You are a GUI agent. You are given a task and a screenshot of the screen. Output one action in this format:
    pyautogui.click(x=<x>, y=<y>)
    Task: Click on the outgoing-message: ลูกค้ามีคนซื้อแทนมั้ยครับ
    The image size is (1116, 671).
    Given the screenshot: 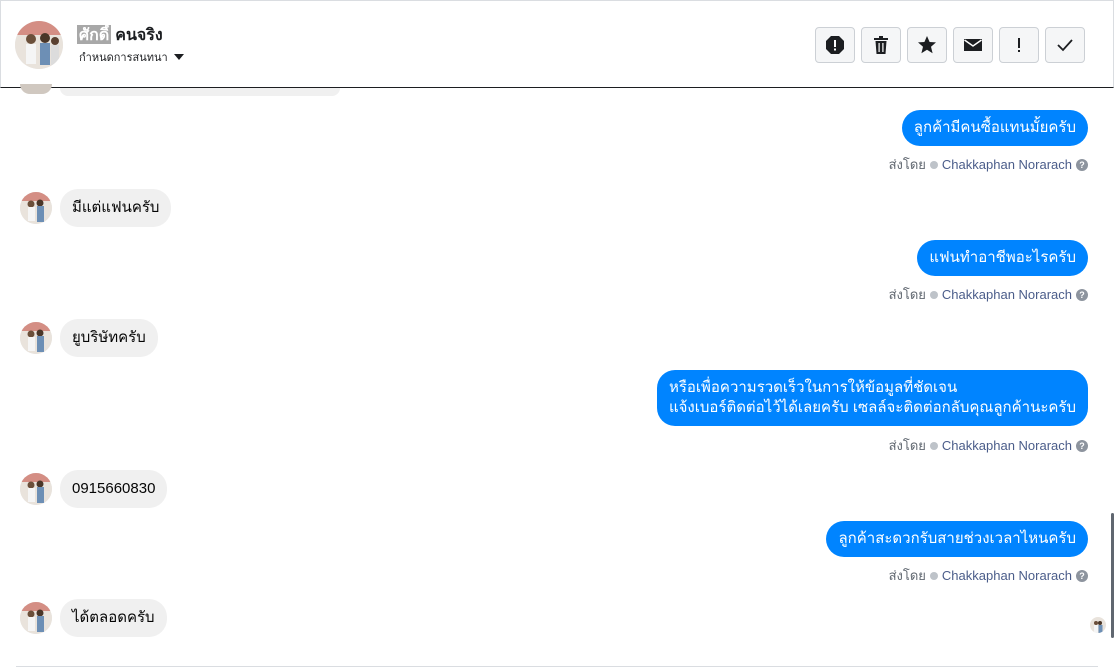 What is the action you would take?
    pyautogui.click(x=994, y=128)
    